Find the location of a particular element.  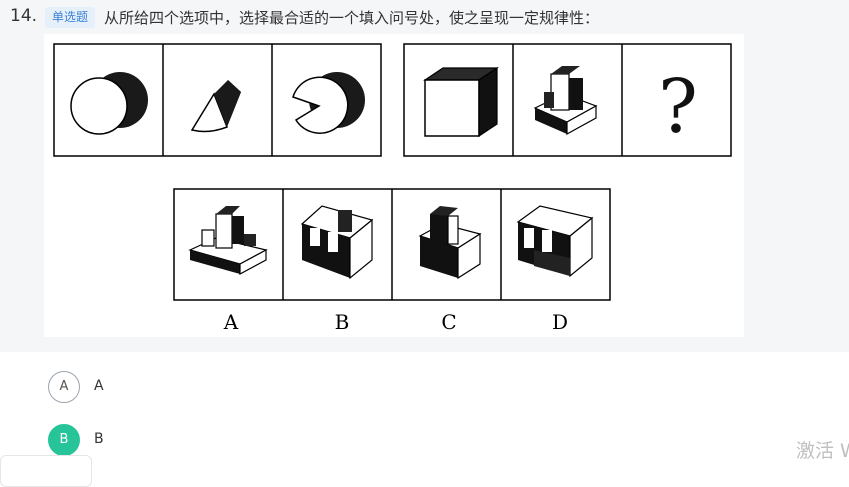

option-label-d: D is located at coordinates (560, 322).